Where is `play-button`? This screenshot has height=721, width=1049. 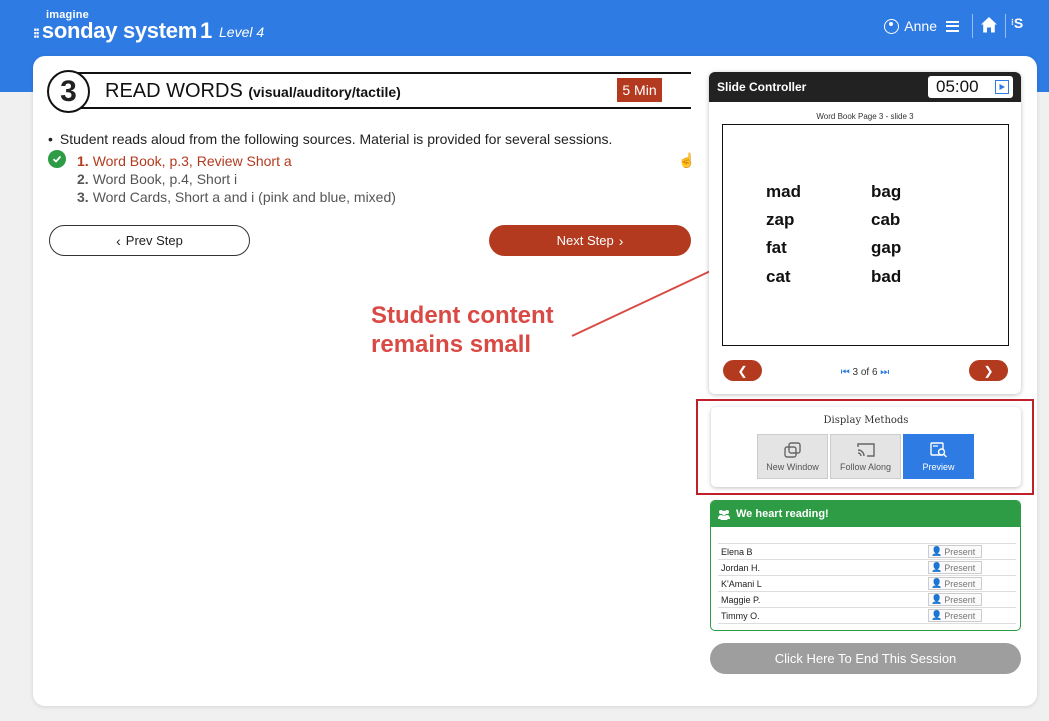
play-button is located at coordinates (1002, 87).